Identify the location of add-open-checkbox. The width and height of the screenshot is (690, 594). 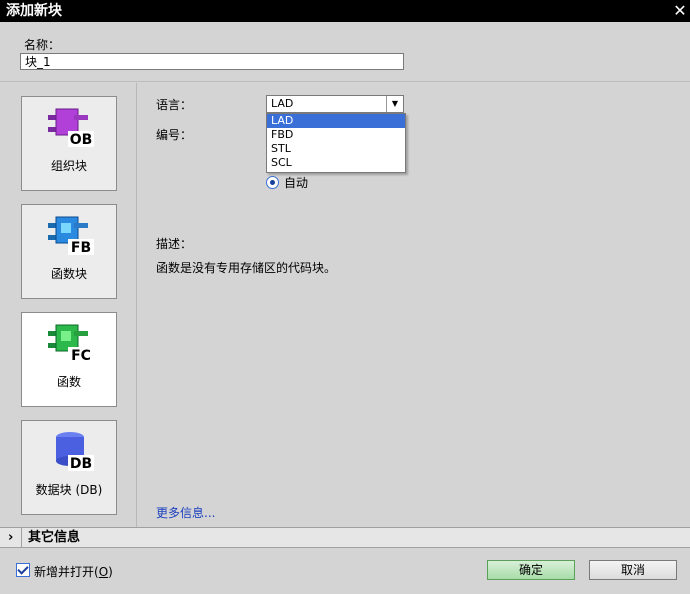
(23, 570).